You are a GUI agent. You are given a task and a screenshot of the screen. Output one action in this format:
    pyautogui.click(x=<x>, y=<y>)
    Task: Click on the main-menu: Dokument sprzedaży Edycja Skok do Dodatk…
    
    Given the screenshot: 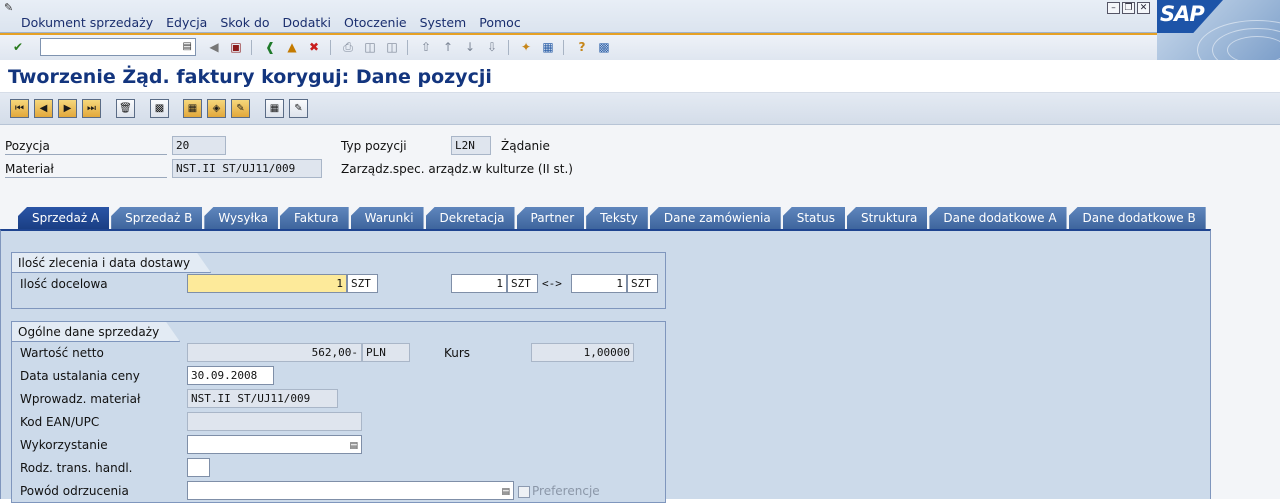 What is the action you would take?
    pyautogui.click(x=277, y=22)
    